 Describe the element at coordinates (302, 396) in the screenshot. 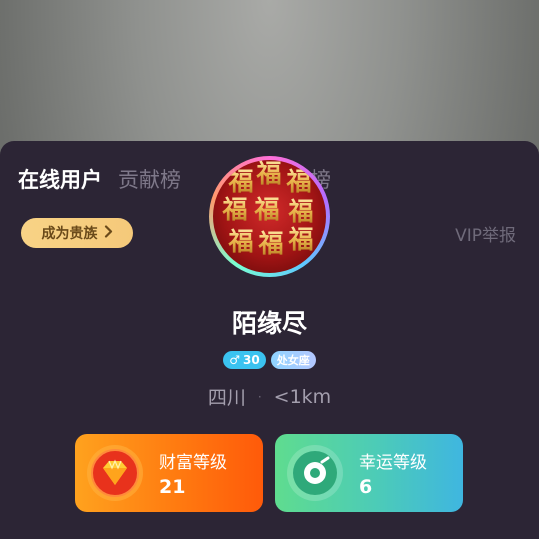

I see `distance-label: <1km` at that location.